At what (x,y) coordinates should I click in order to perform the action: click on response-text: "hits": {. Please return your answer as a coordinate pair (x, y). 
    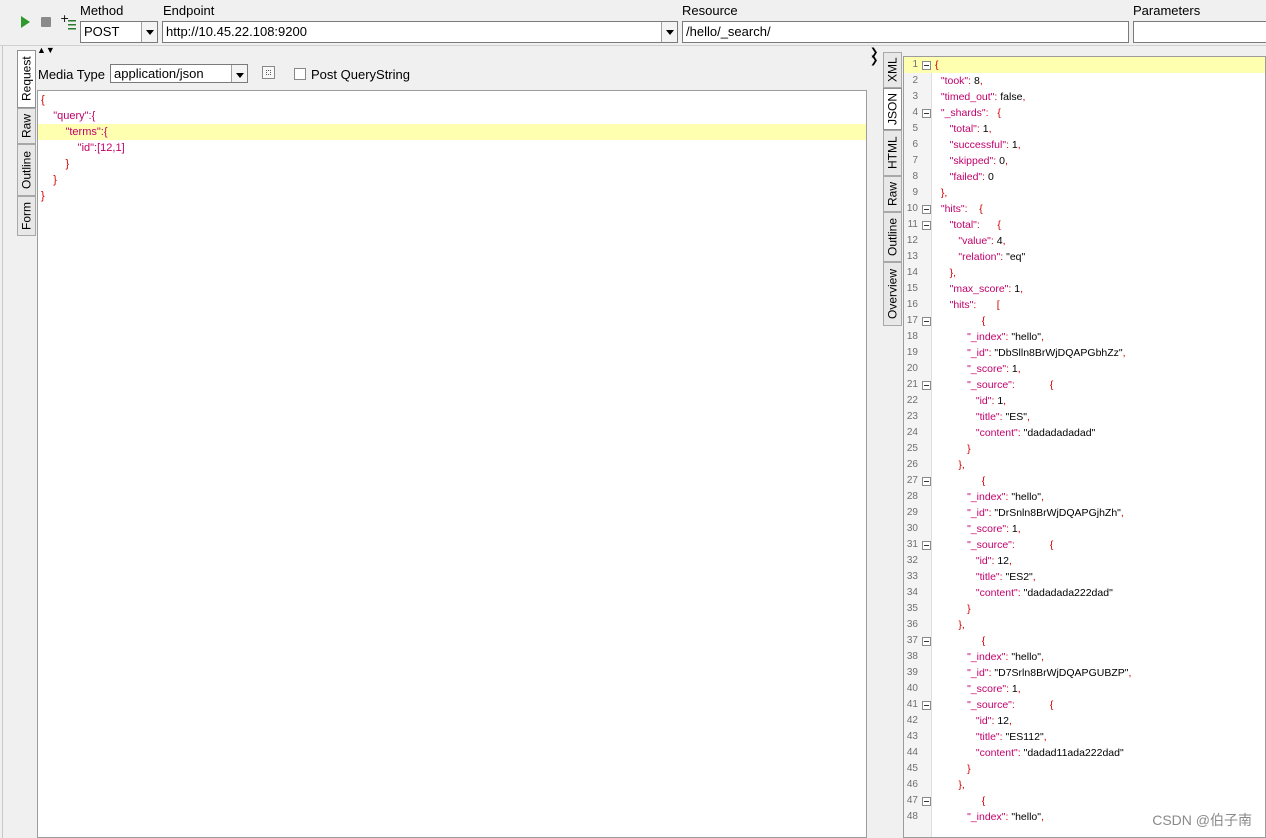
    Looking at the image, I should click on (961, 209).